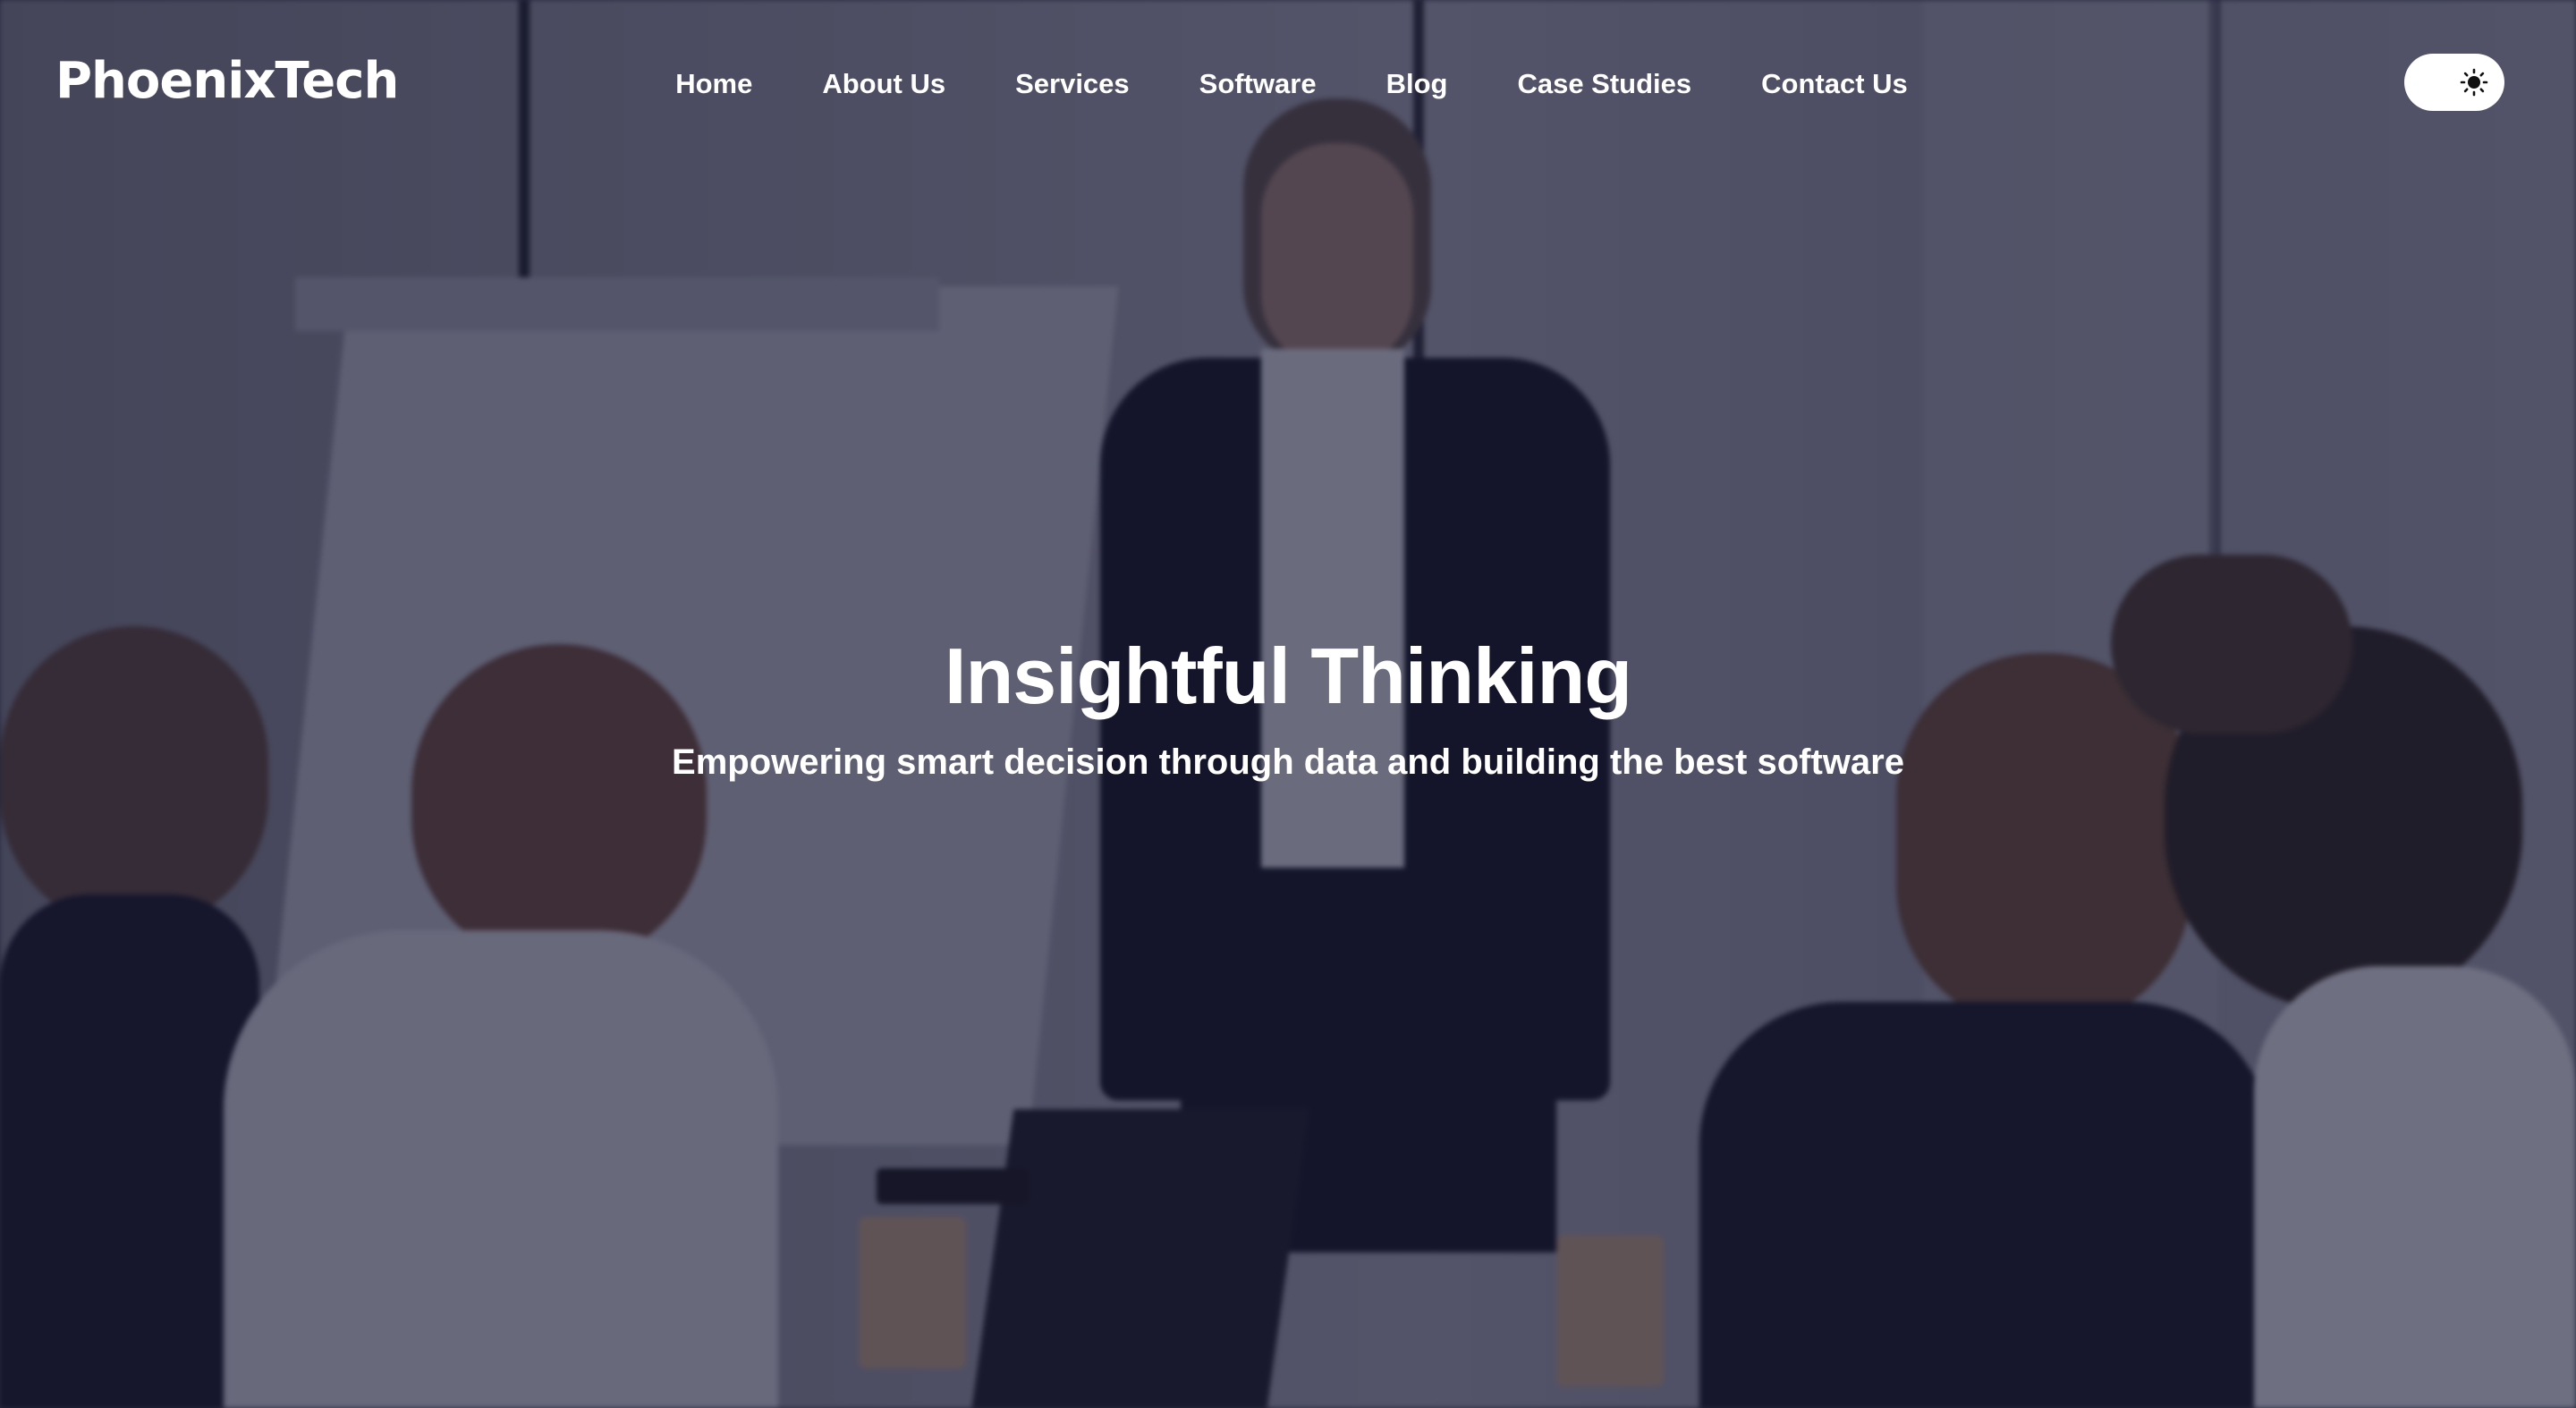  I want to click on sun-icon, so click(2474, 82).